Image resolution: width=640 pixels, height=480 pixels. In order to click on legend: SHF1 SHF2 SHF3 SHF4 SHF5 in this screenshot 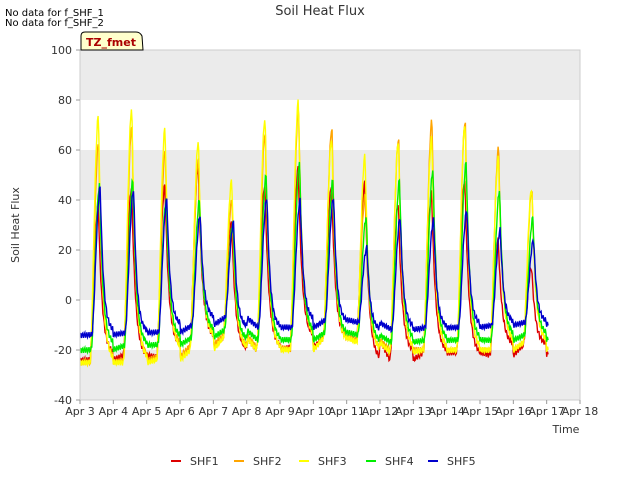, I will do `click(323, 461)`.